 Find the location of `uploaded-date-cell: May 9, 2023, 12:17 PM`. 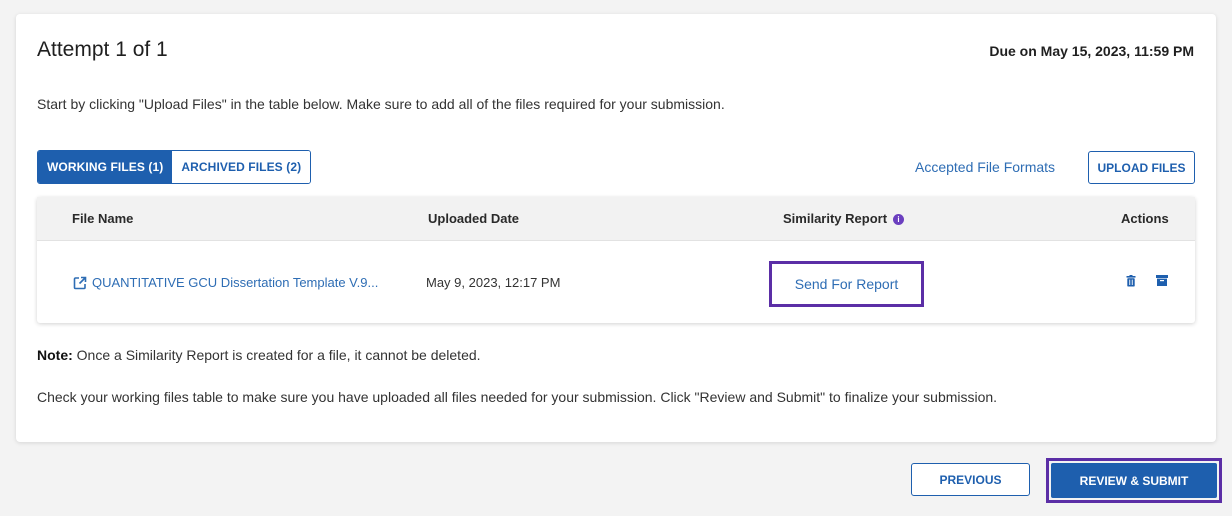

uploaded-date-cell: May 9, 2023, 12:17 PM is located at coordinates (493, 282).